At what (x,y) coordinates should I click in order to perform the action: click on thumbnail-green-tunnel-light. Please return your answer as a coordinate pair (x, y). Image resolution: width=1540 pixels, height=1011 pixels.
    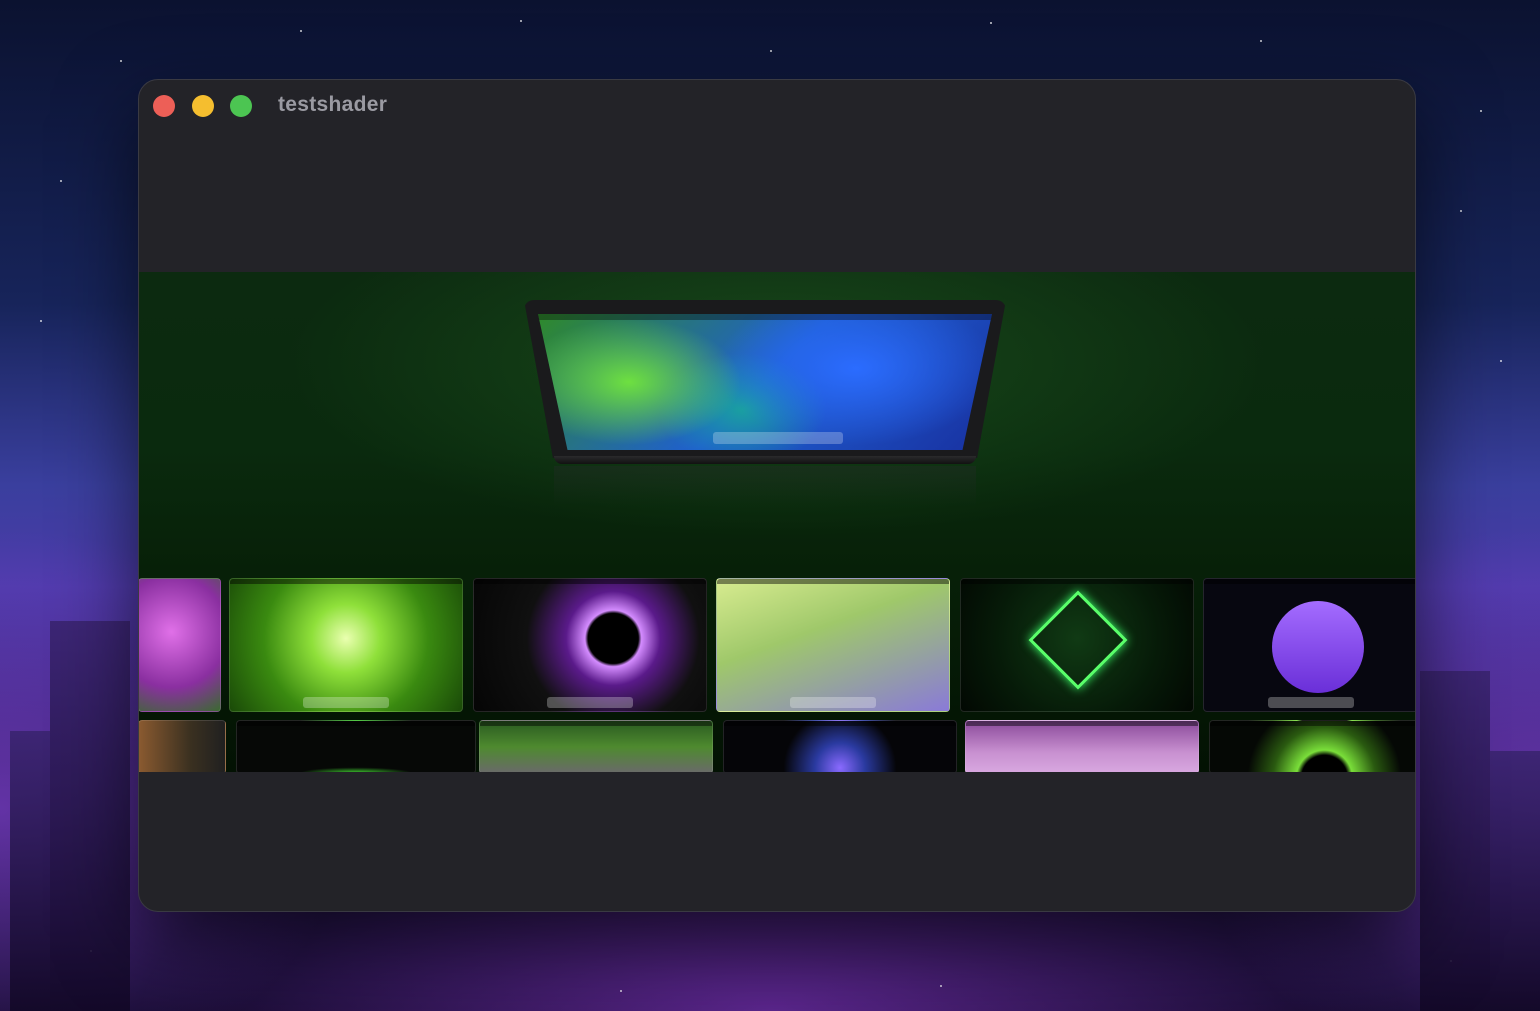
    Looking at the image, I should click on (346, 645).